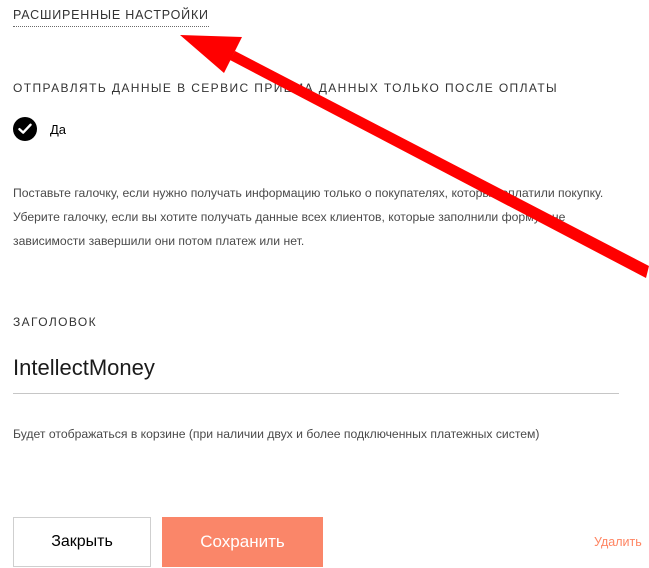 This screenshot has width=649, height=568. I want to click on title-input, so click(316, 368).